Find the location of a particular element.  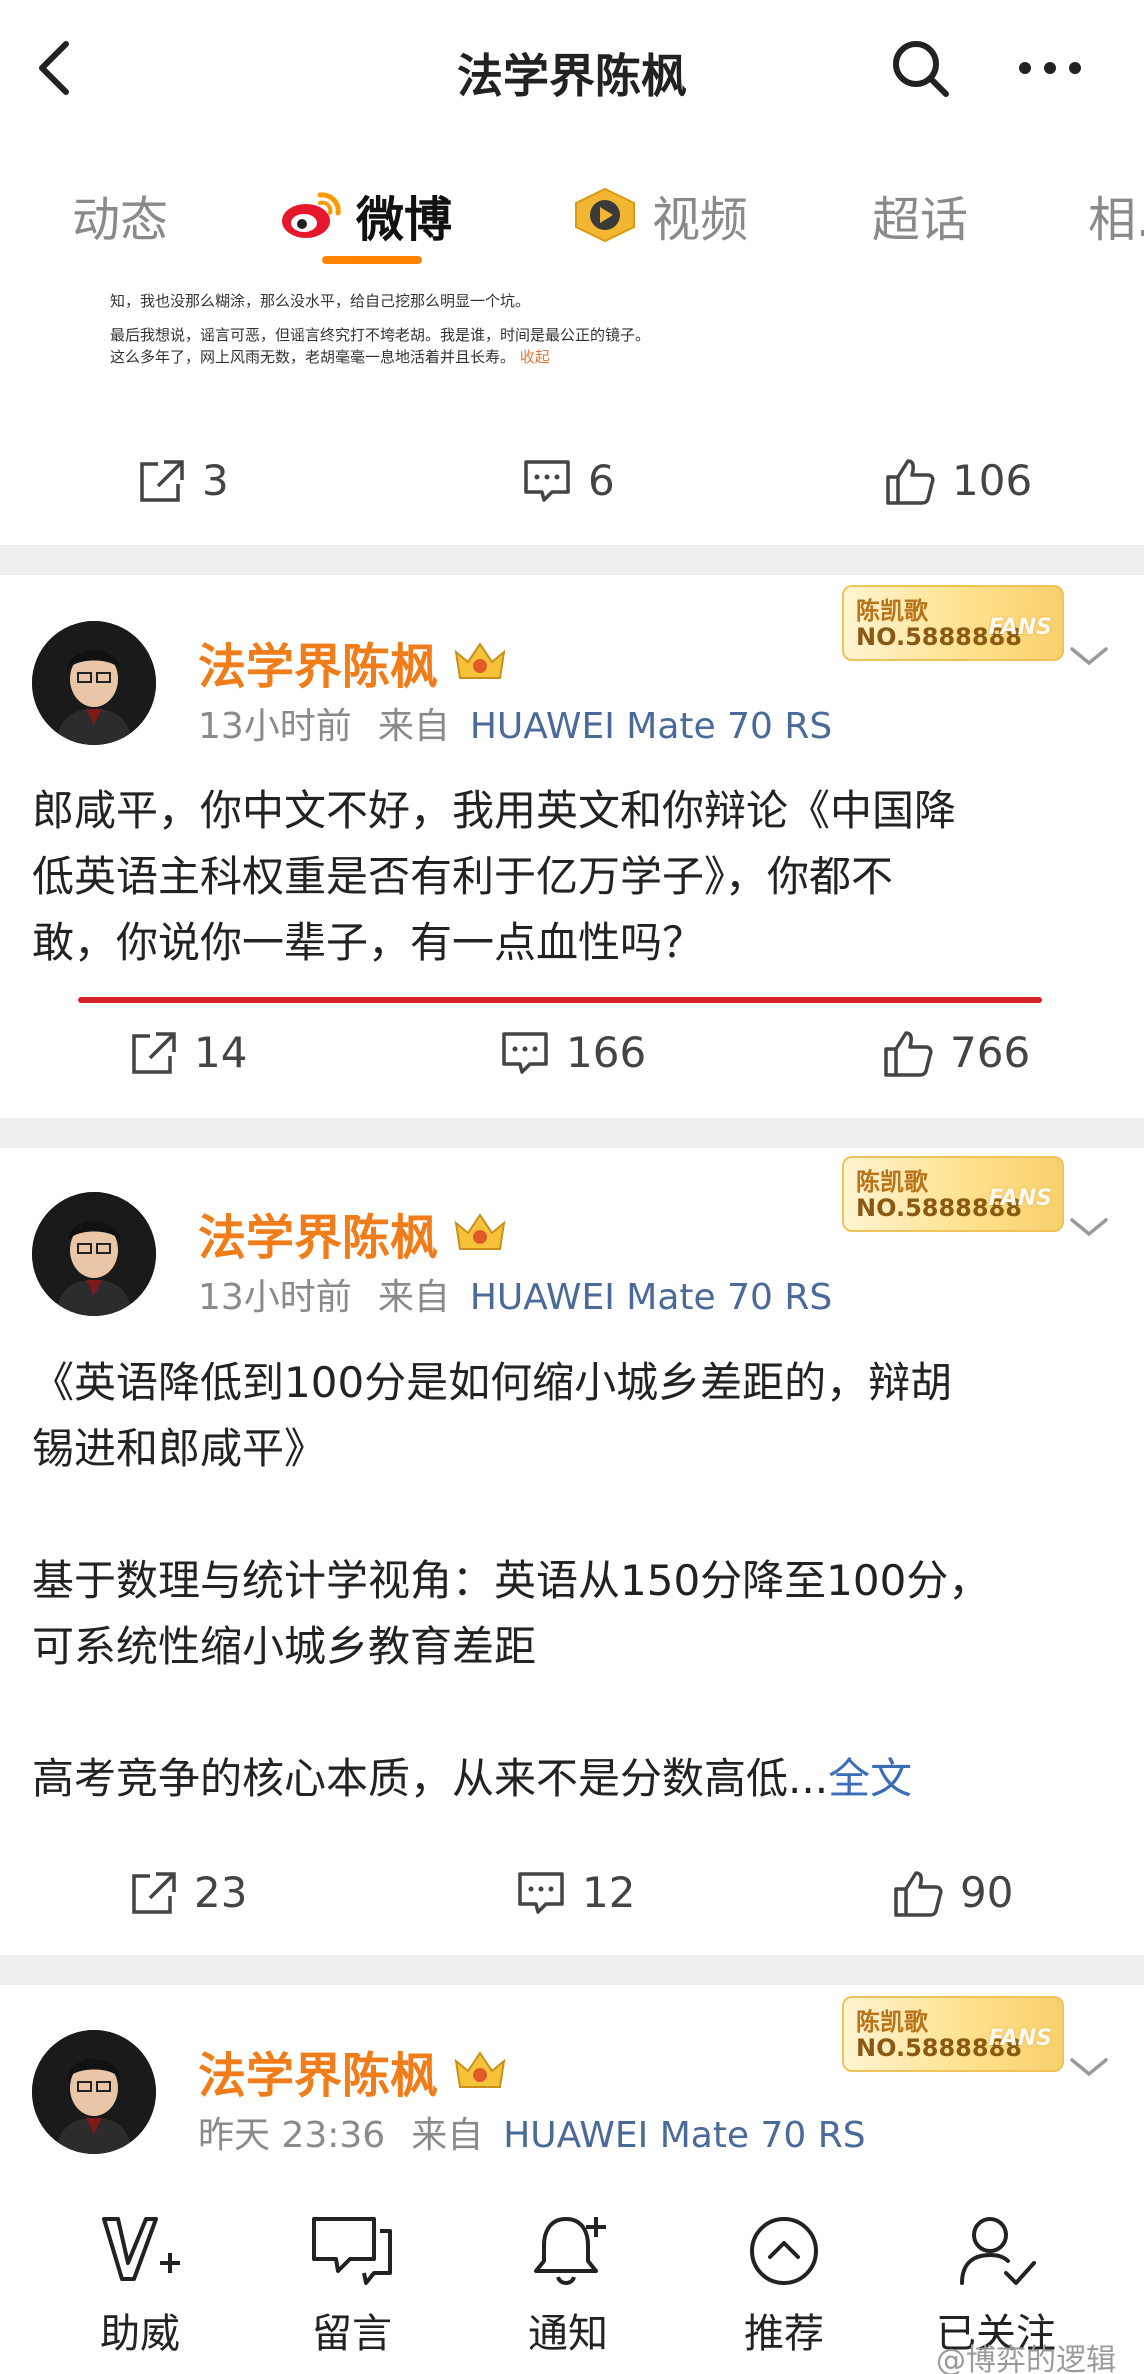

tab-dynamic: 动态 is located at coordinates (120, 215).